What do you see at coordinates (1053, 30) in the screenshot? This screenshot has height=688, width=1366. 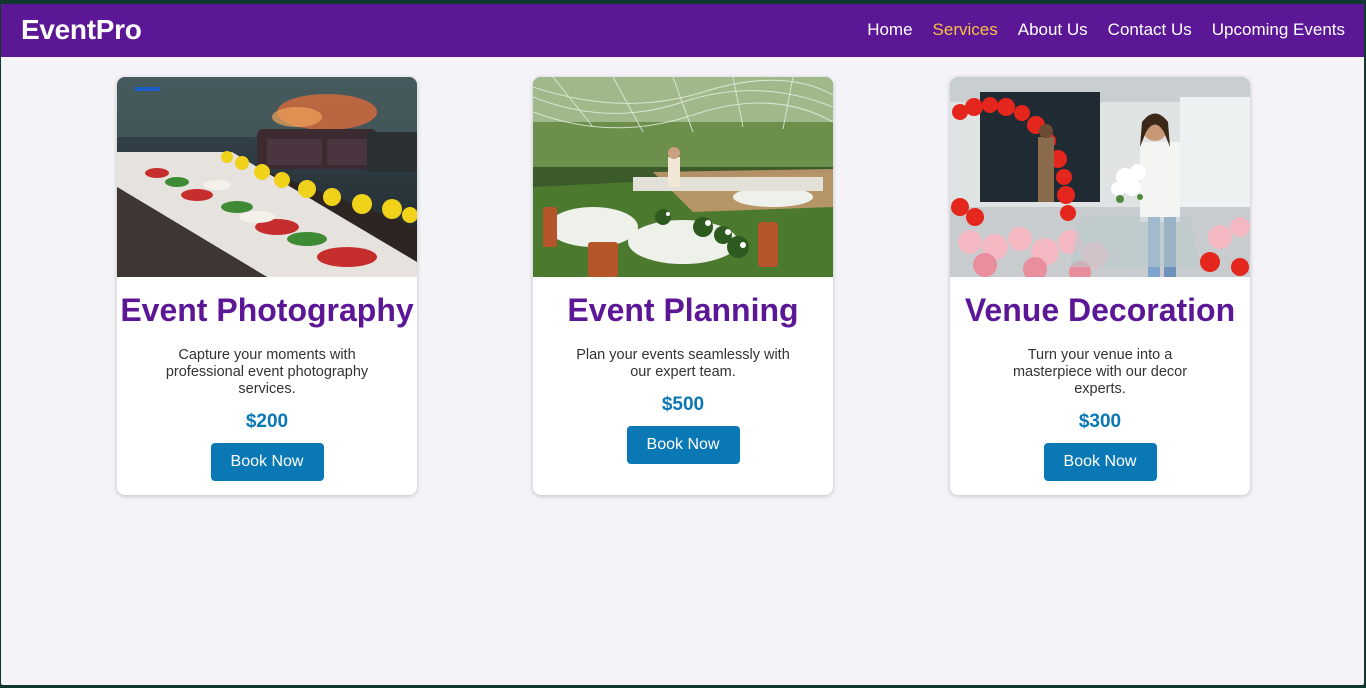 I see `nav-about-link: About Us` at bounding box center [1053, 30].